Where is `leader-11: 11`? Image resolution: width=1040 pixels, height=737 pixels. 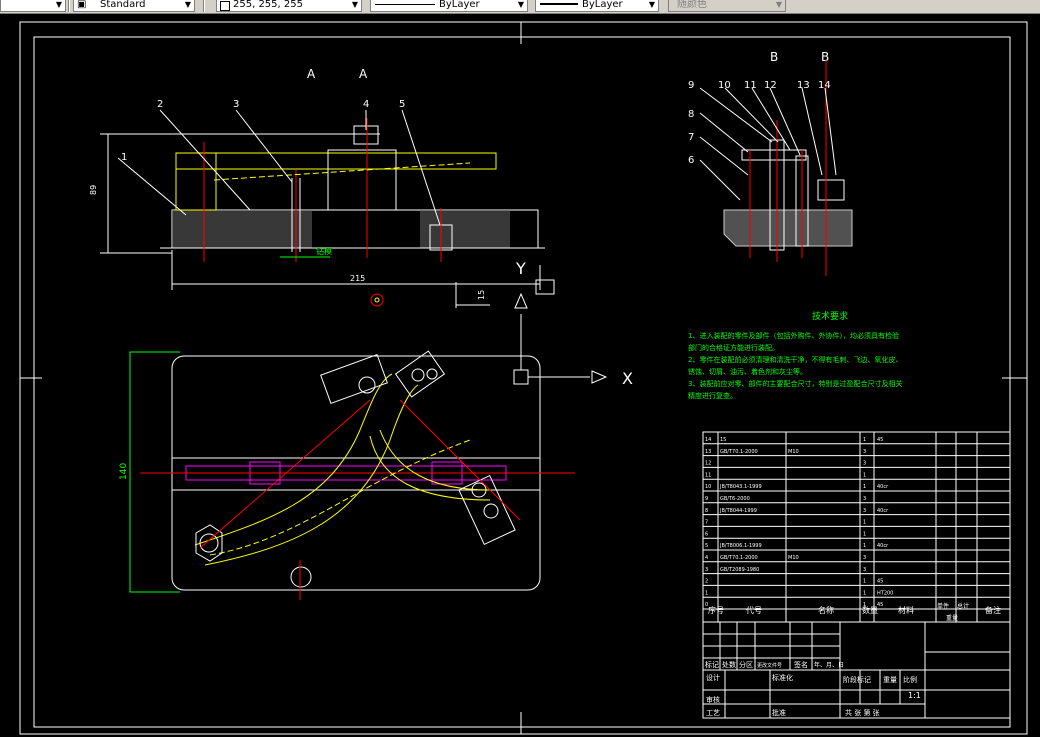 leader-11: 11 is located at coordinates (750, 85).